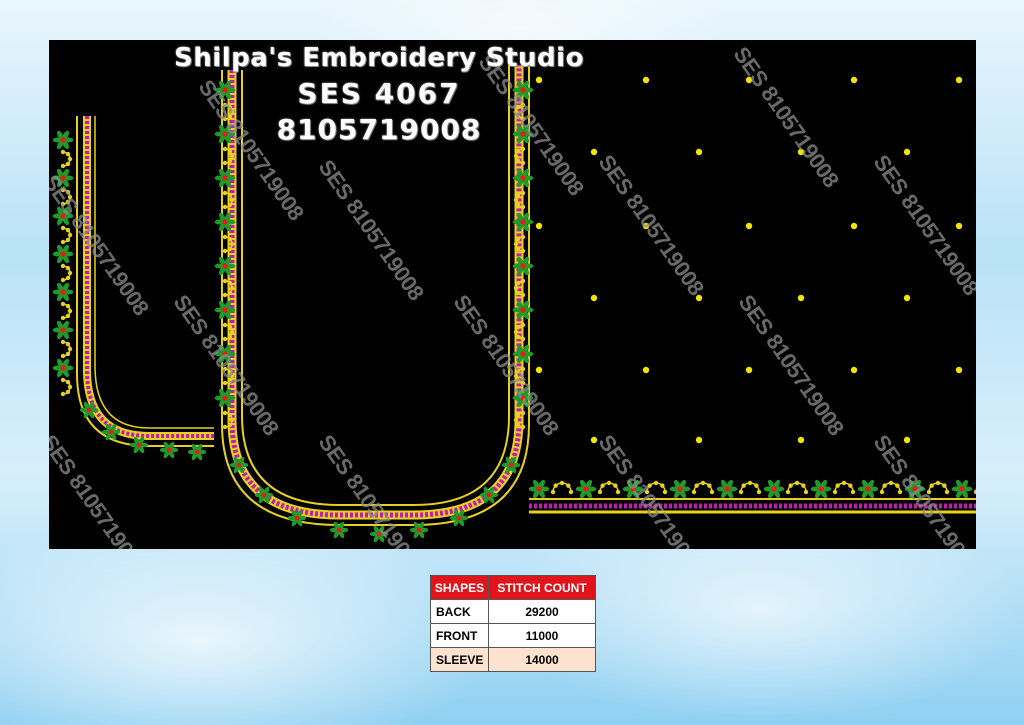 The width and height of the screenshot is (1024, 725). What do you see at coordinates (460, 611) in the screenshot?
I see `shape-cell: BACK` at bounding box center [460, 611].